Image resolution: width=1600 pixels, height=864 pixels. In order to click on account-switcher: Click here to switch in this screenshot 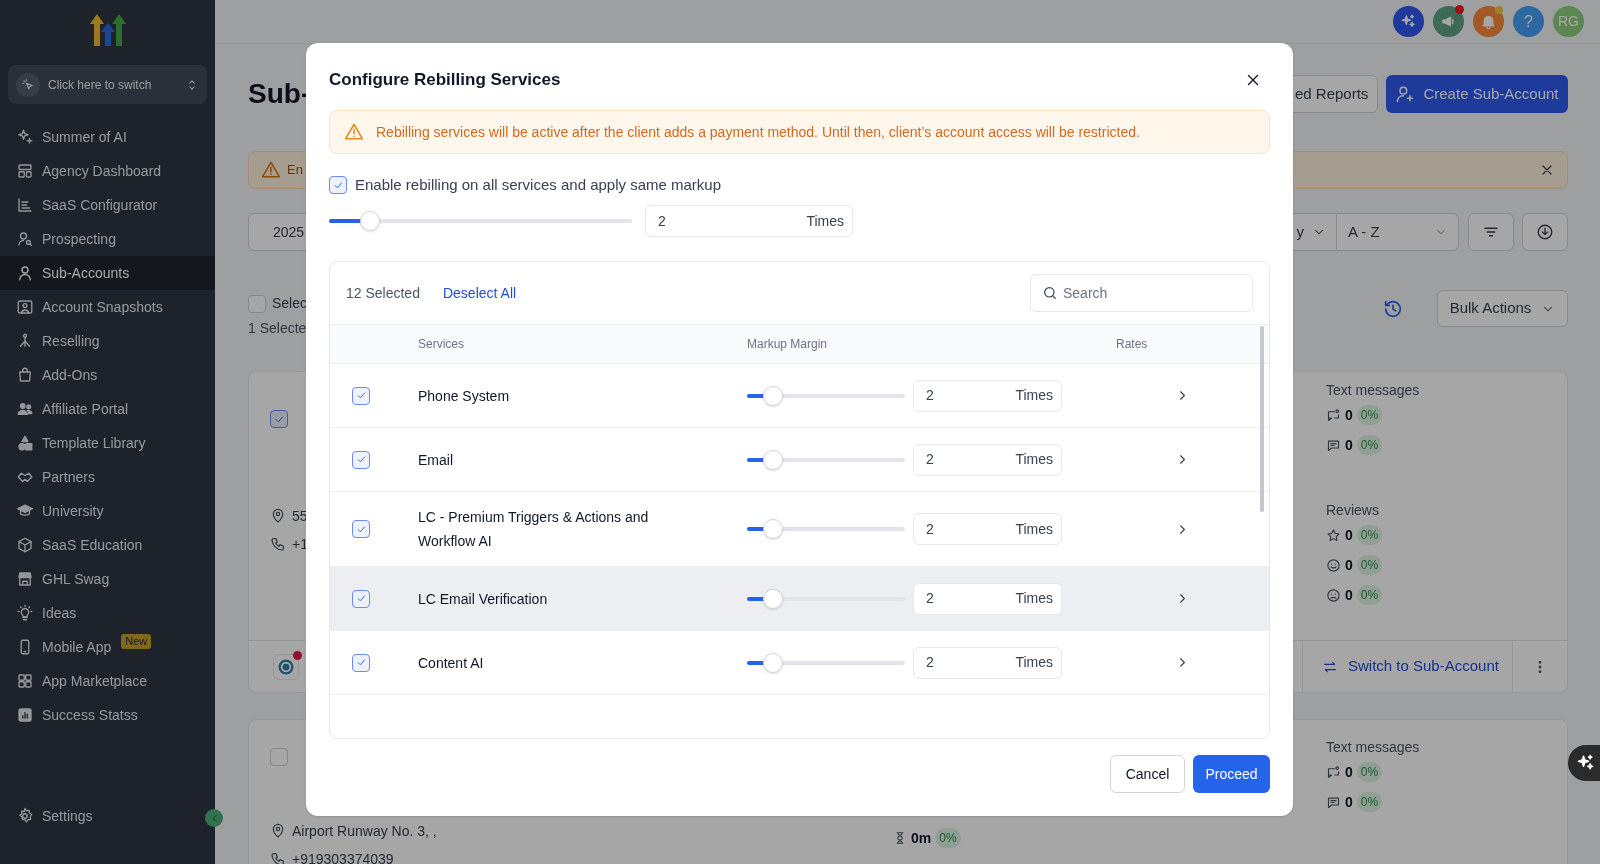, I will do `click(107, 84)`.